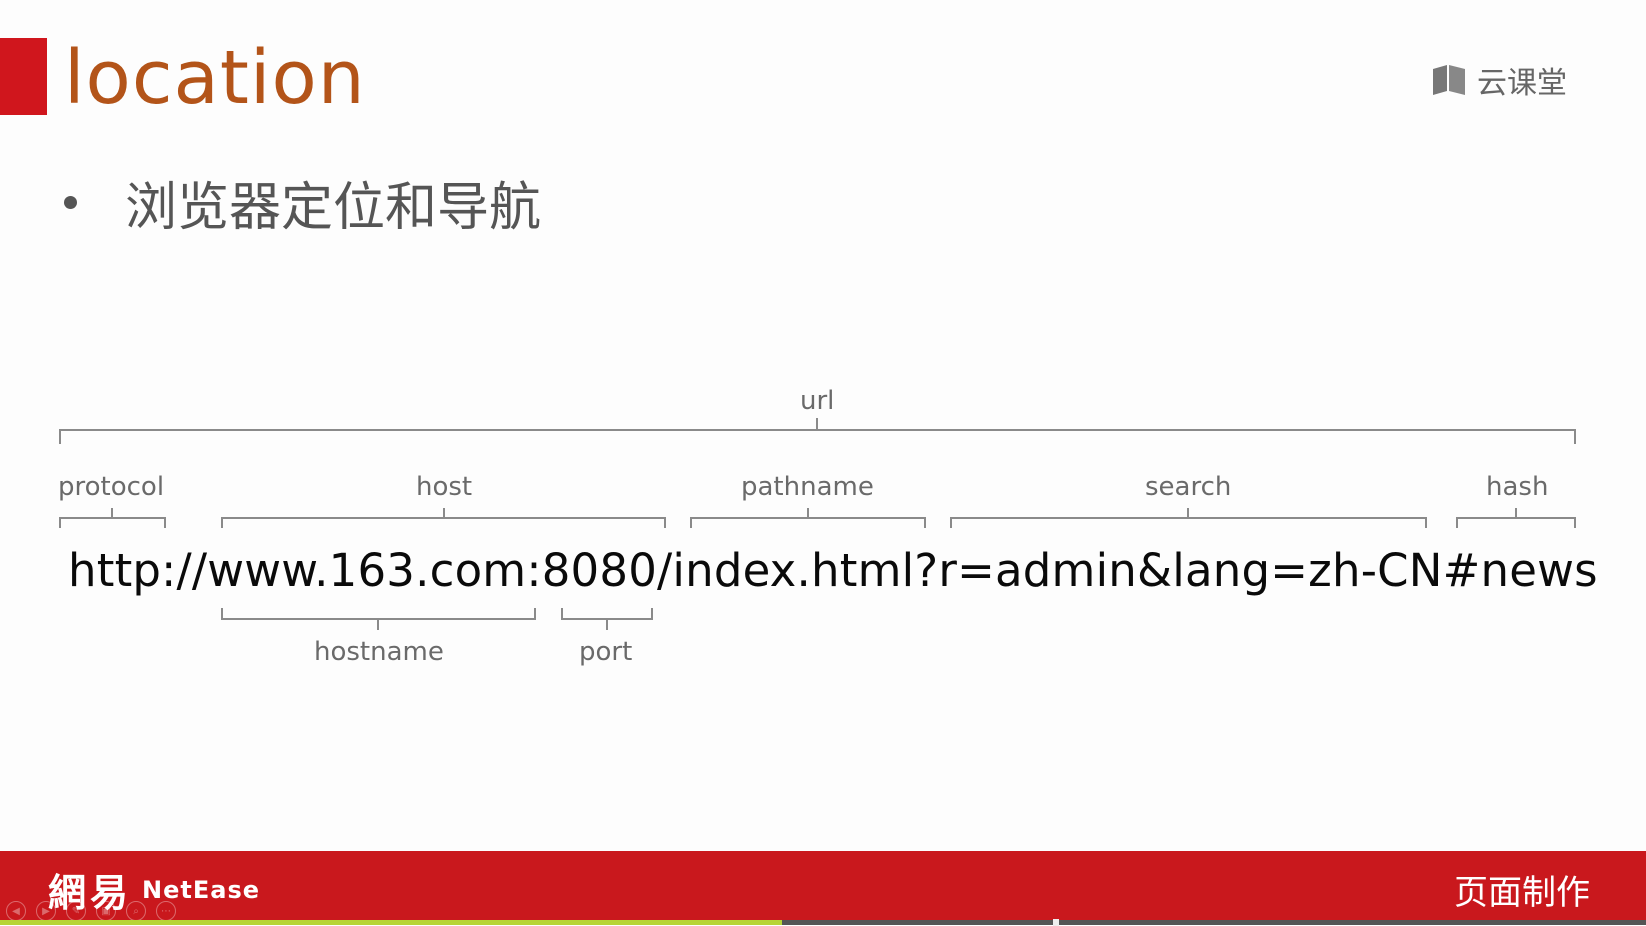 This screenshot has height=926, width=1646. I want to click on hostname-label: hostname, so click(379, 652).